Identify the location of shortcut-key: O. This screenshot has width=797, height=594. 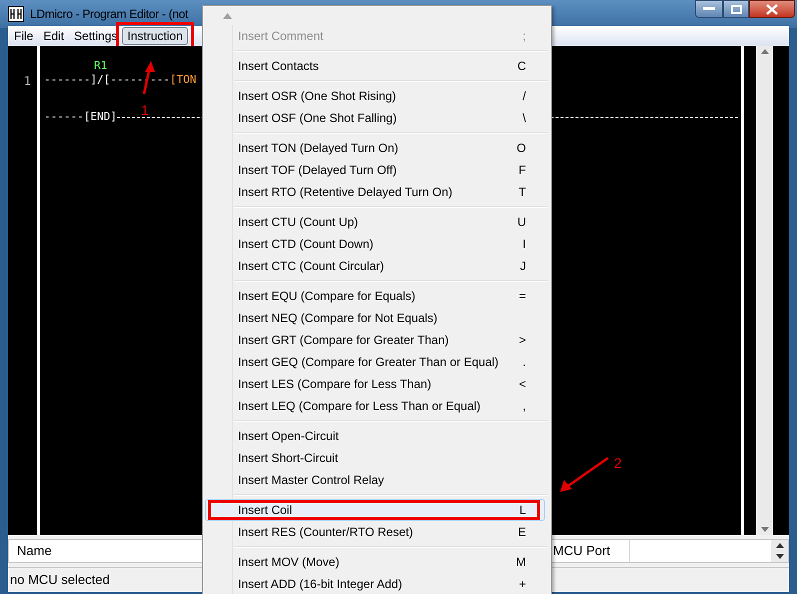
(521, 148).